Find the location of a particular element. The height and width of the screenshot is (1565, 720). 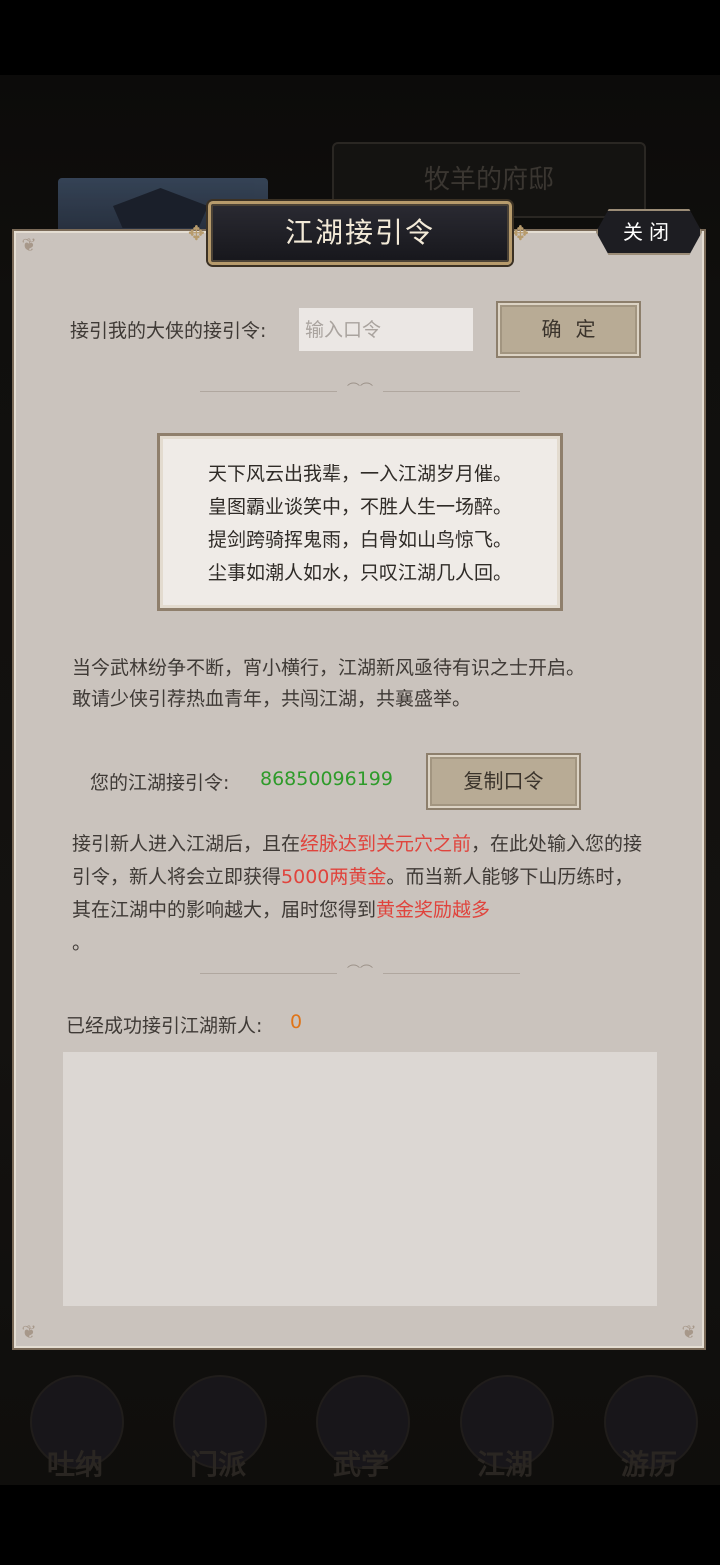

invited-count-label: 已经成功接引江湖新人: is located at coordinates (164, 1026).